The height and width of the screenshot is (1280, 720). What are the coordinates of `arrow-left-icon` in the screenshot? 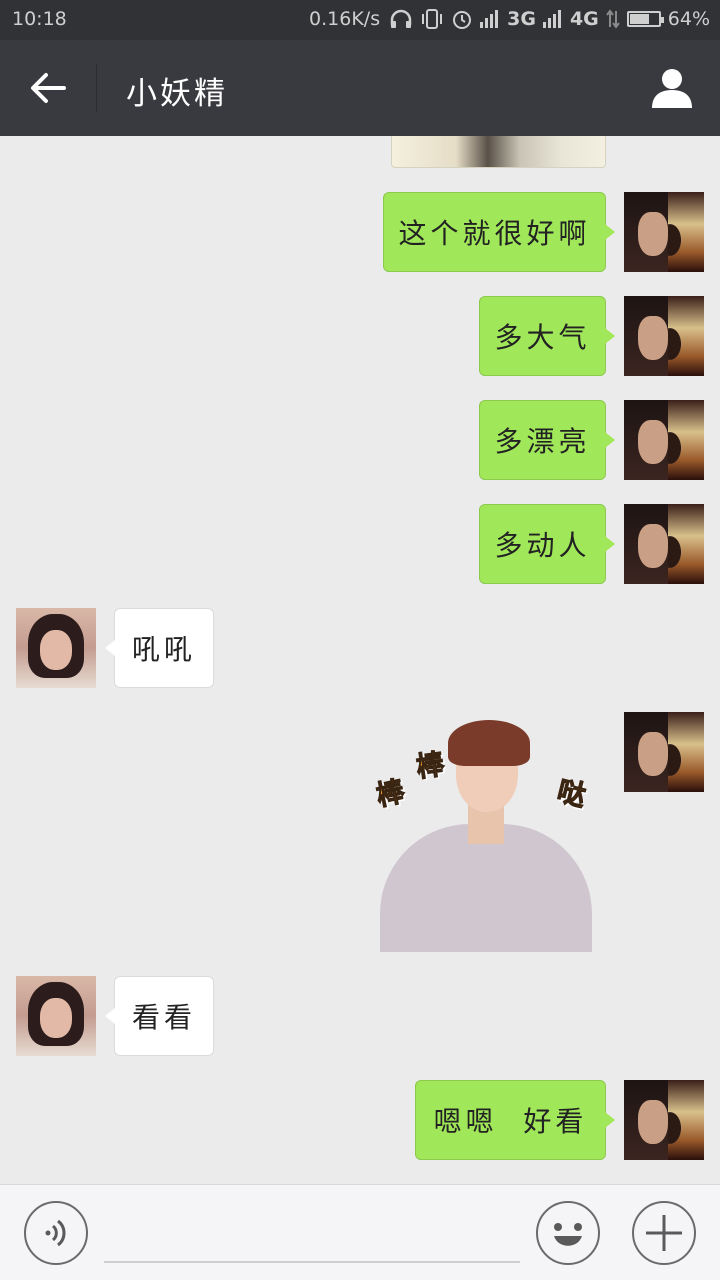 It's located at (48, 88).